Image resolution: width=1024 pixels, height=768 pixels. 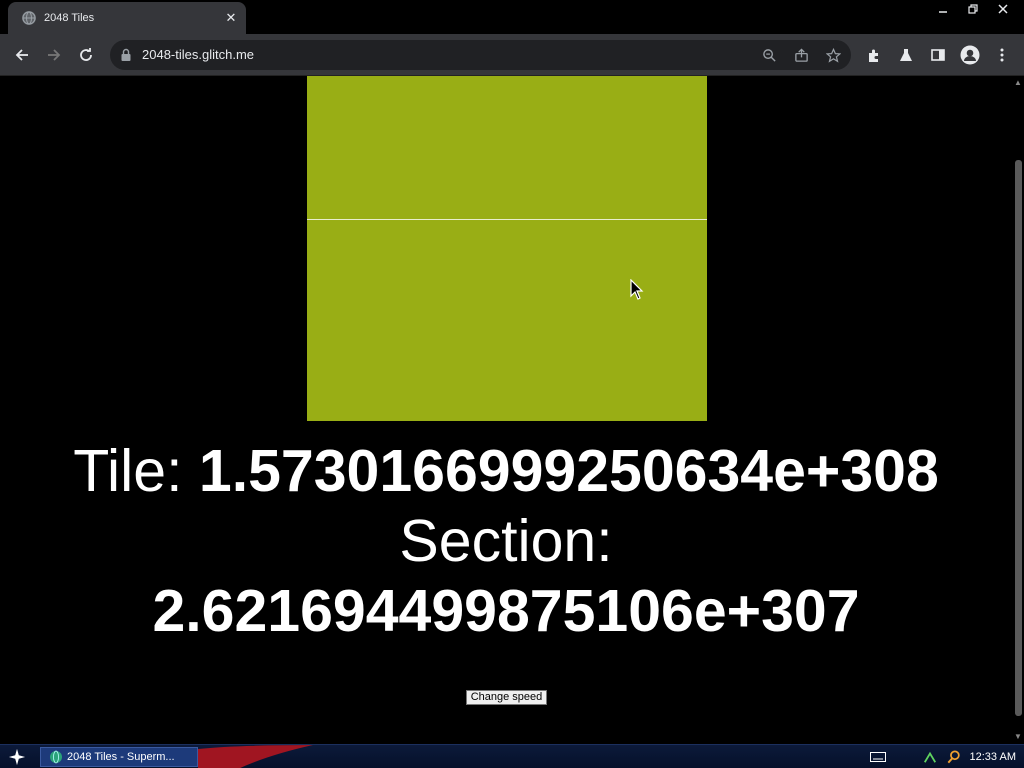 I want to click on section-divider, so click(x=507, y=219).